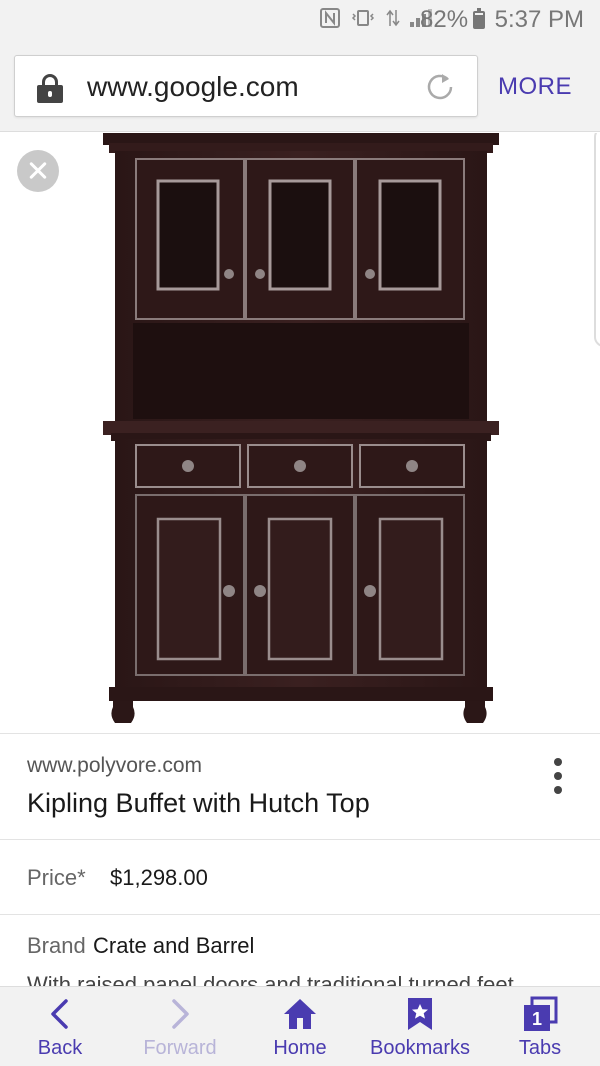 This screenshot has height=1066, width=600. Describe the element at coordinates (393, 18) in the screenshot. I see `data-transfer-icon` at that location.